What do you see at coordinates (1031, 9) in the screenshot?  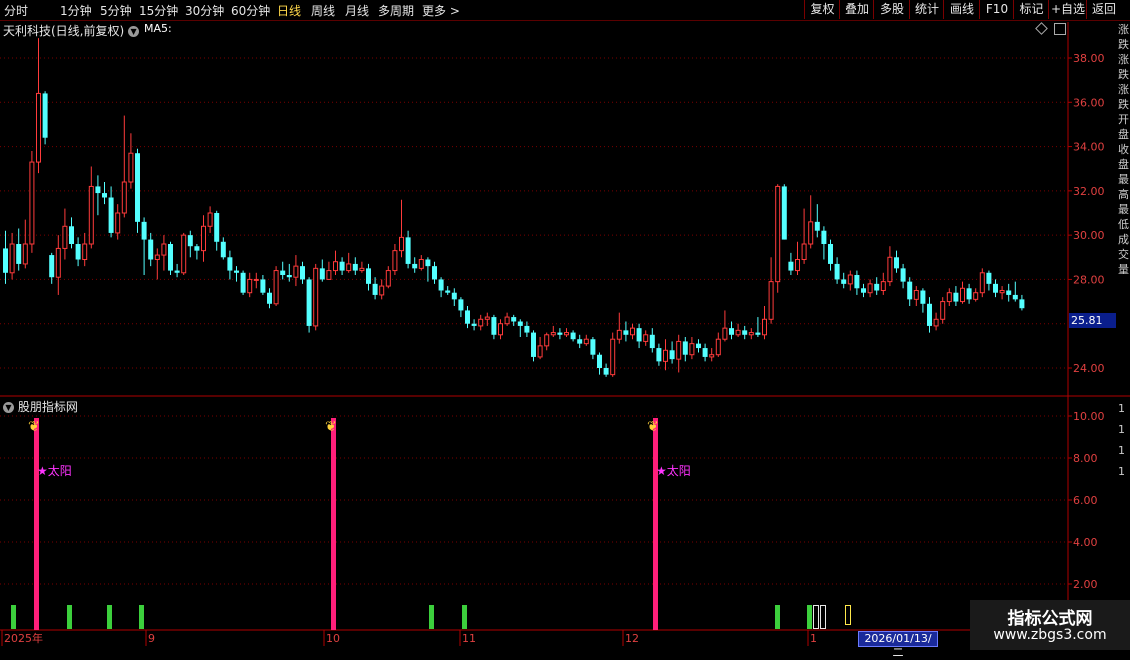 I see `toolbar-button-6: 标记` at bounding box center [1031, 9].